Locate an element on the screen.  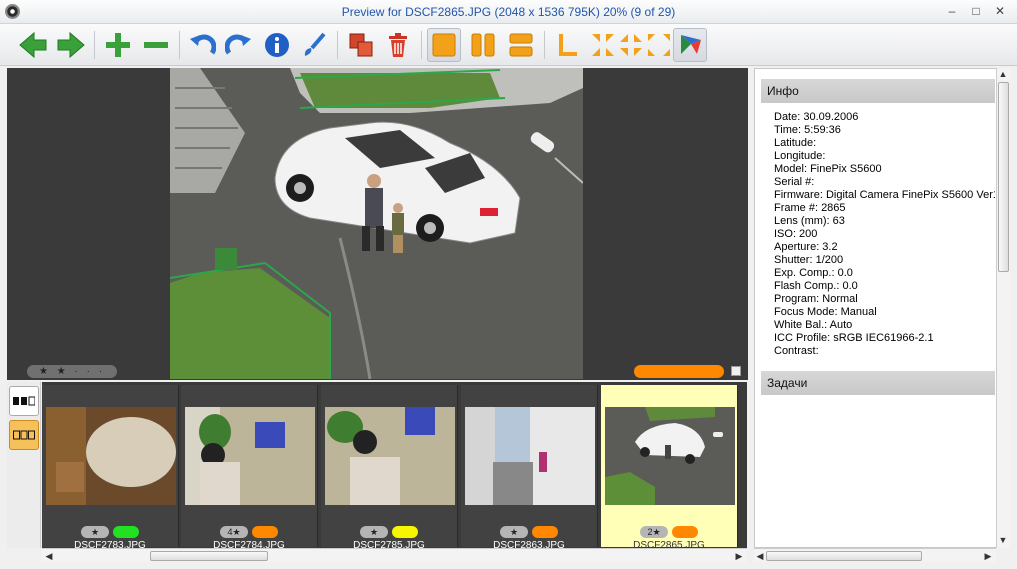
crop-corner-icon is located at coordinates (567, 45).